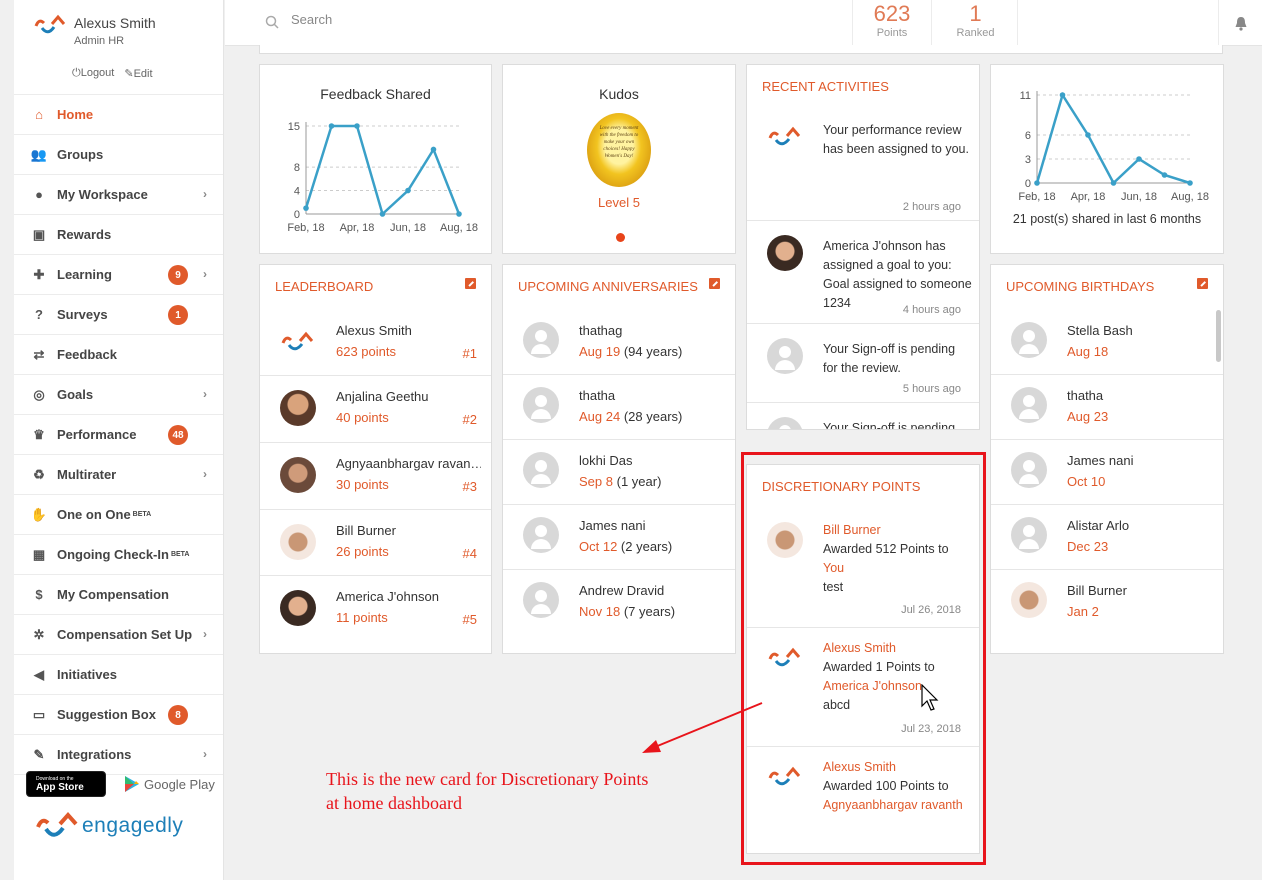  Describe the element at coordinates (653, 351) in the screenshot. I see `anniversary-years: (94 years)` at that location.